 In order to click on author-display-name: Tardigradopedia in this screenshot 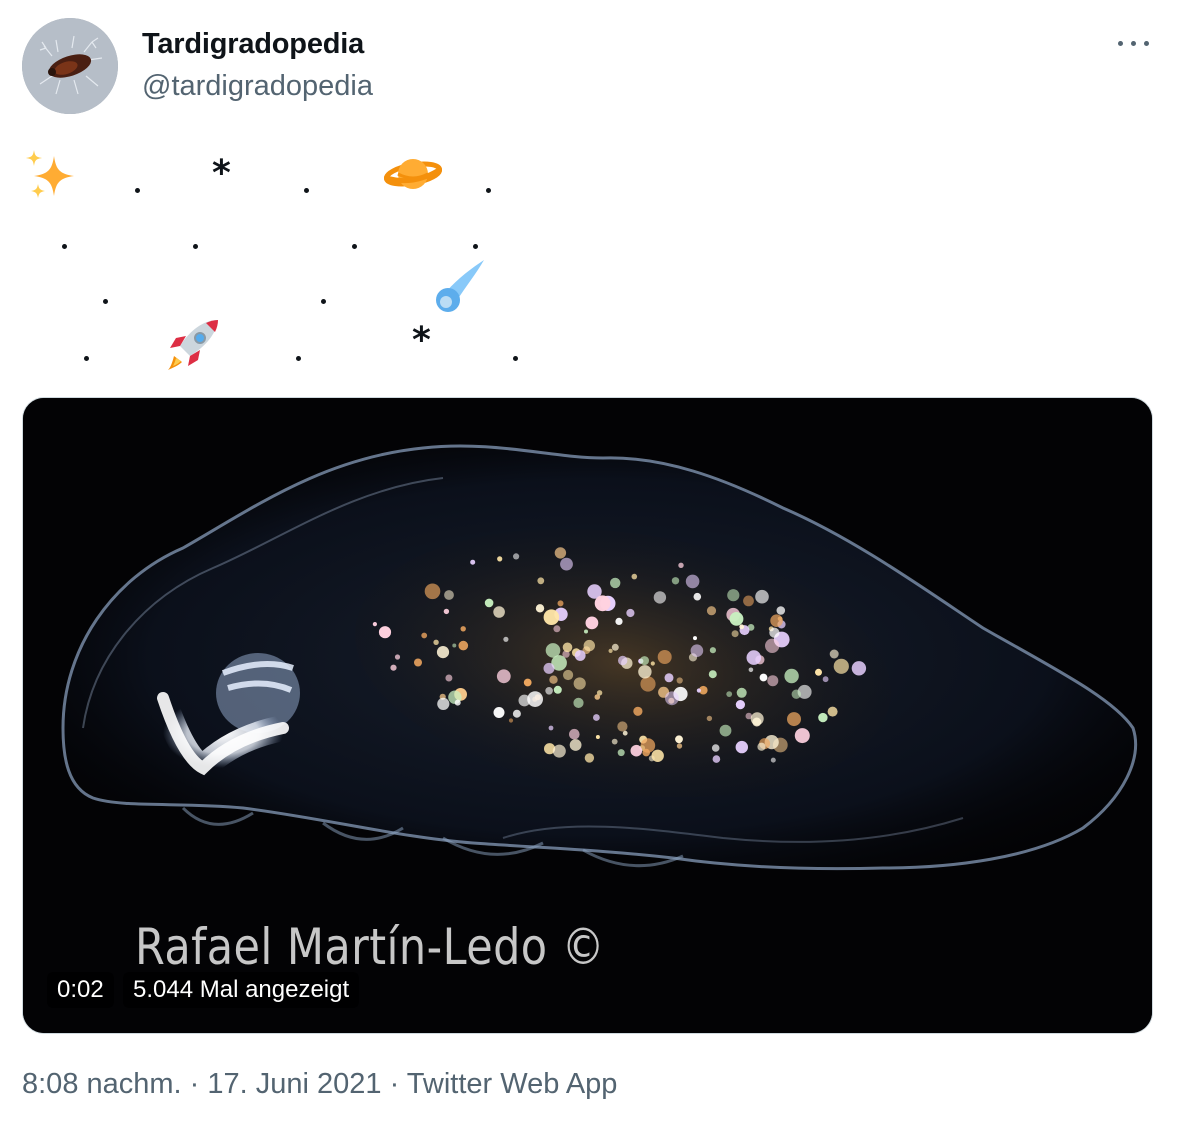, I will do `click(253, 44)`.